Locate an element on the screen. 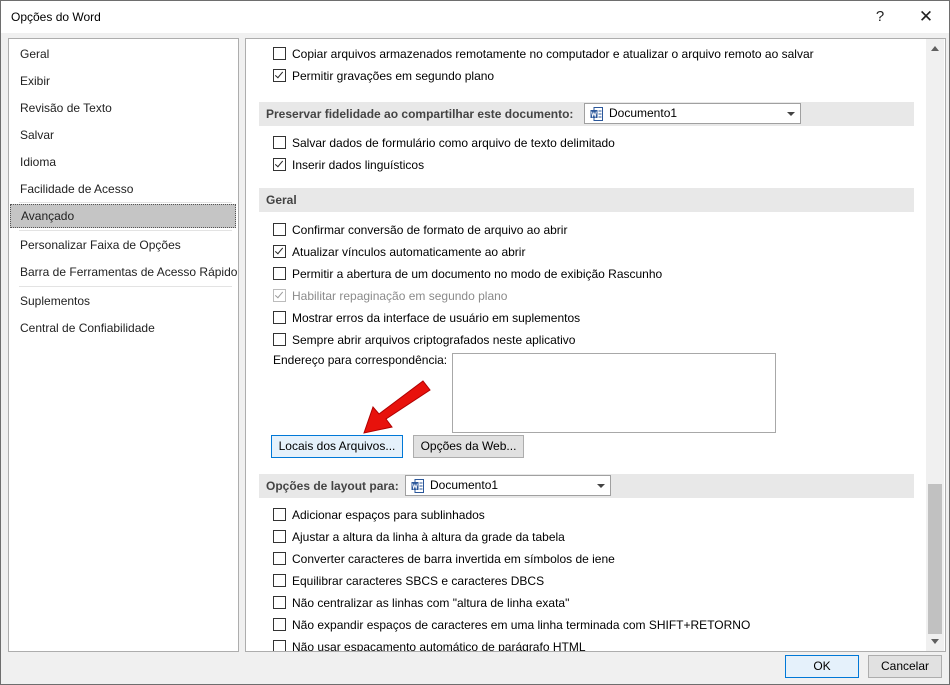 This screenshot has height=685, width=950. layout-option-label: Adicionar espaços para sublinhados is located at coordinates (388, 515).